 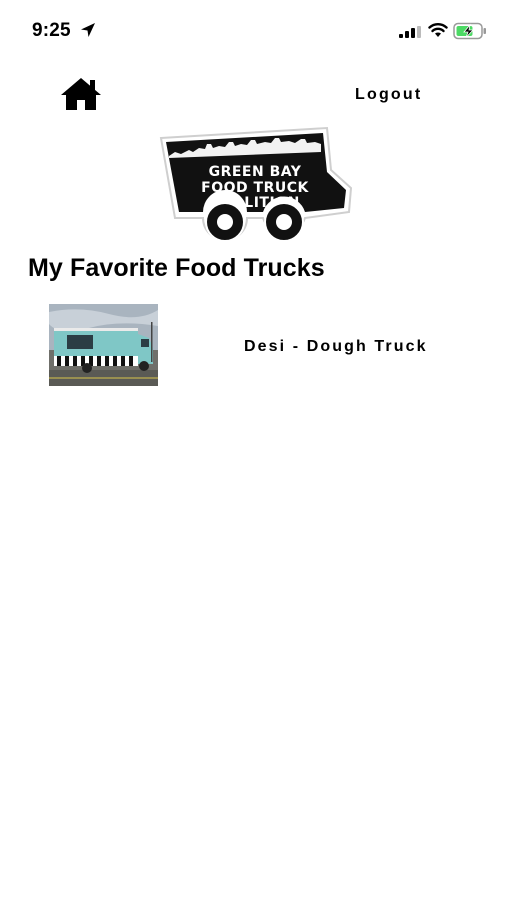 What do you see at coordinates (336, 347) in the screenshot?
I see `truck-name: Desi - Dough Truck` at bounding box center [336, 347].